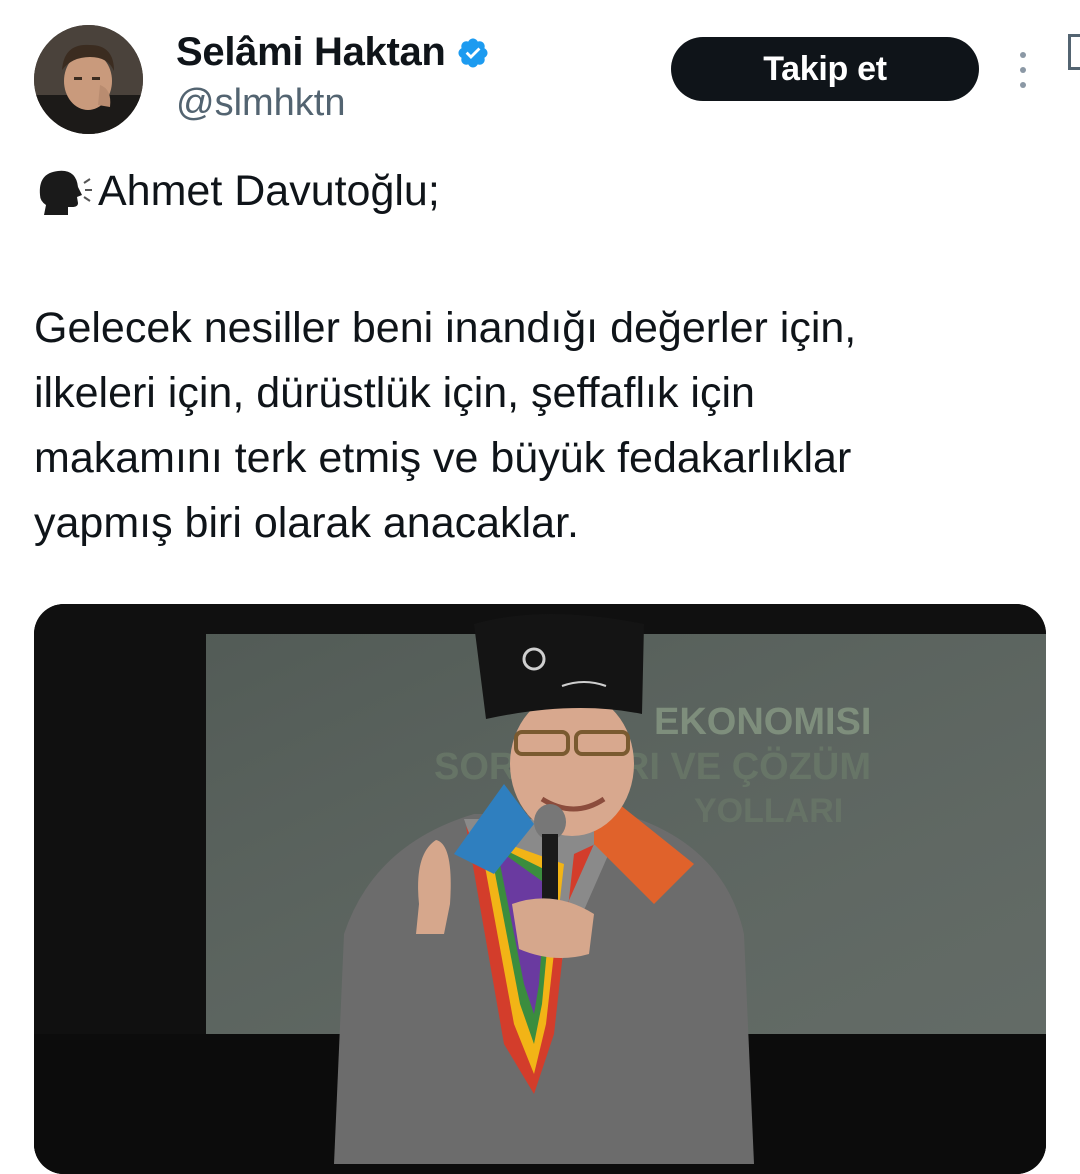 The width and height of the screenshot is (1080, 1174). What do you see at coordinates (1023, 70) in the screenshot?
I see `more-vertical-icon` at bounding box center [1023, 70].